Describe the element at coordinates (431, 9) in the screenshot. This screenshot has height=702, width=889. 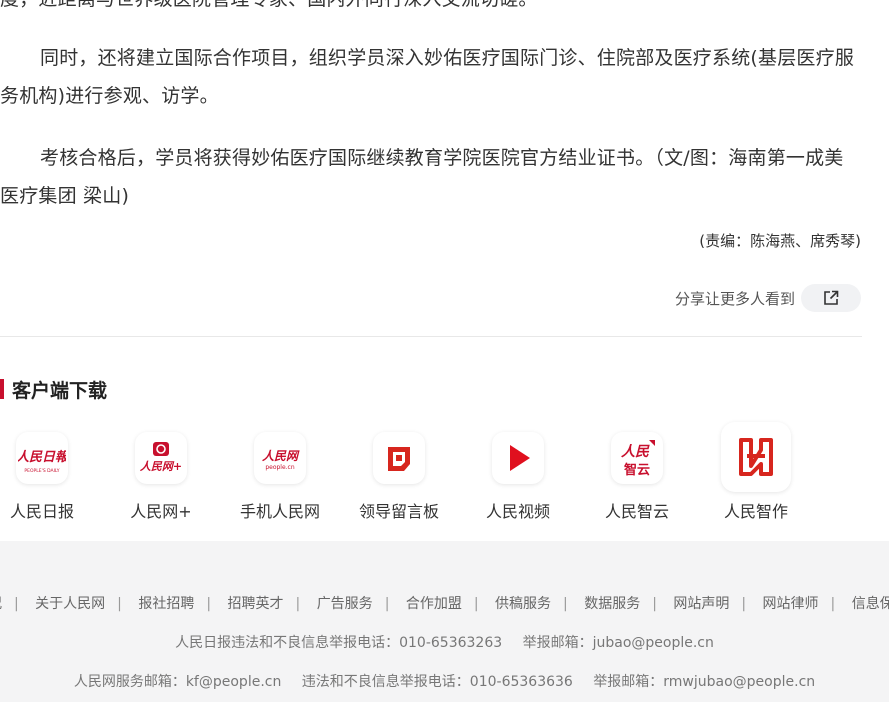
I see `article-paragraph: 度，近距离与世界级医院管理专家、国内外同行深入交流切磋。` at that location.